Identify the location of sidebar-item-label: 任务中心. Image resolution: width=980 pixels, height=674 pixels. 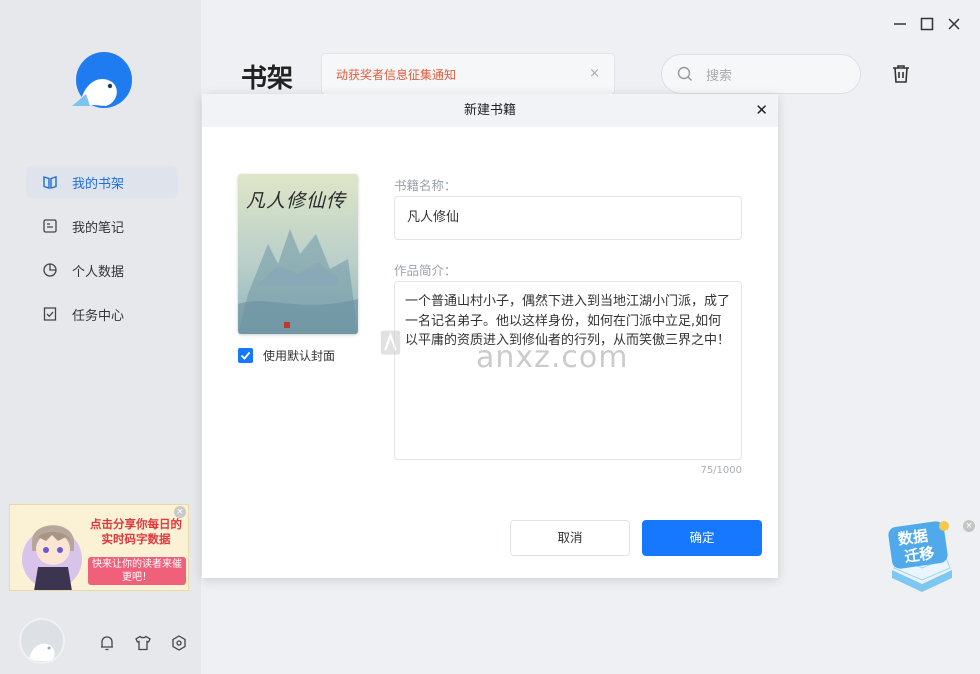
(98, 316).